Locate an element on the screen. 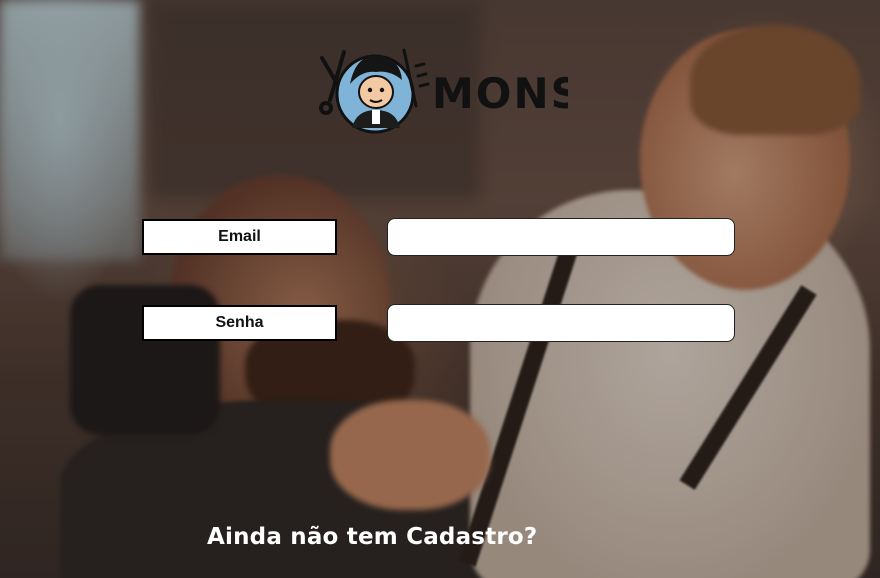 The height and width of the screenshot is (578, 880). logo-wordmark: MONS is located at coordinates (500, 93).